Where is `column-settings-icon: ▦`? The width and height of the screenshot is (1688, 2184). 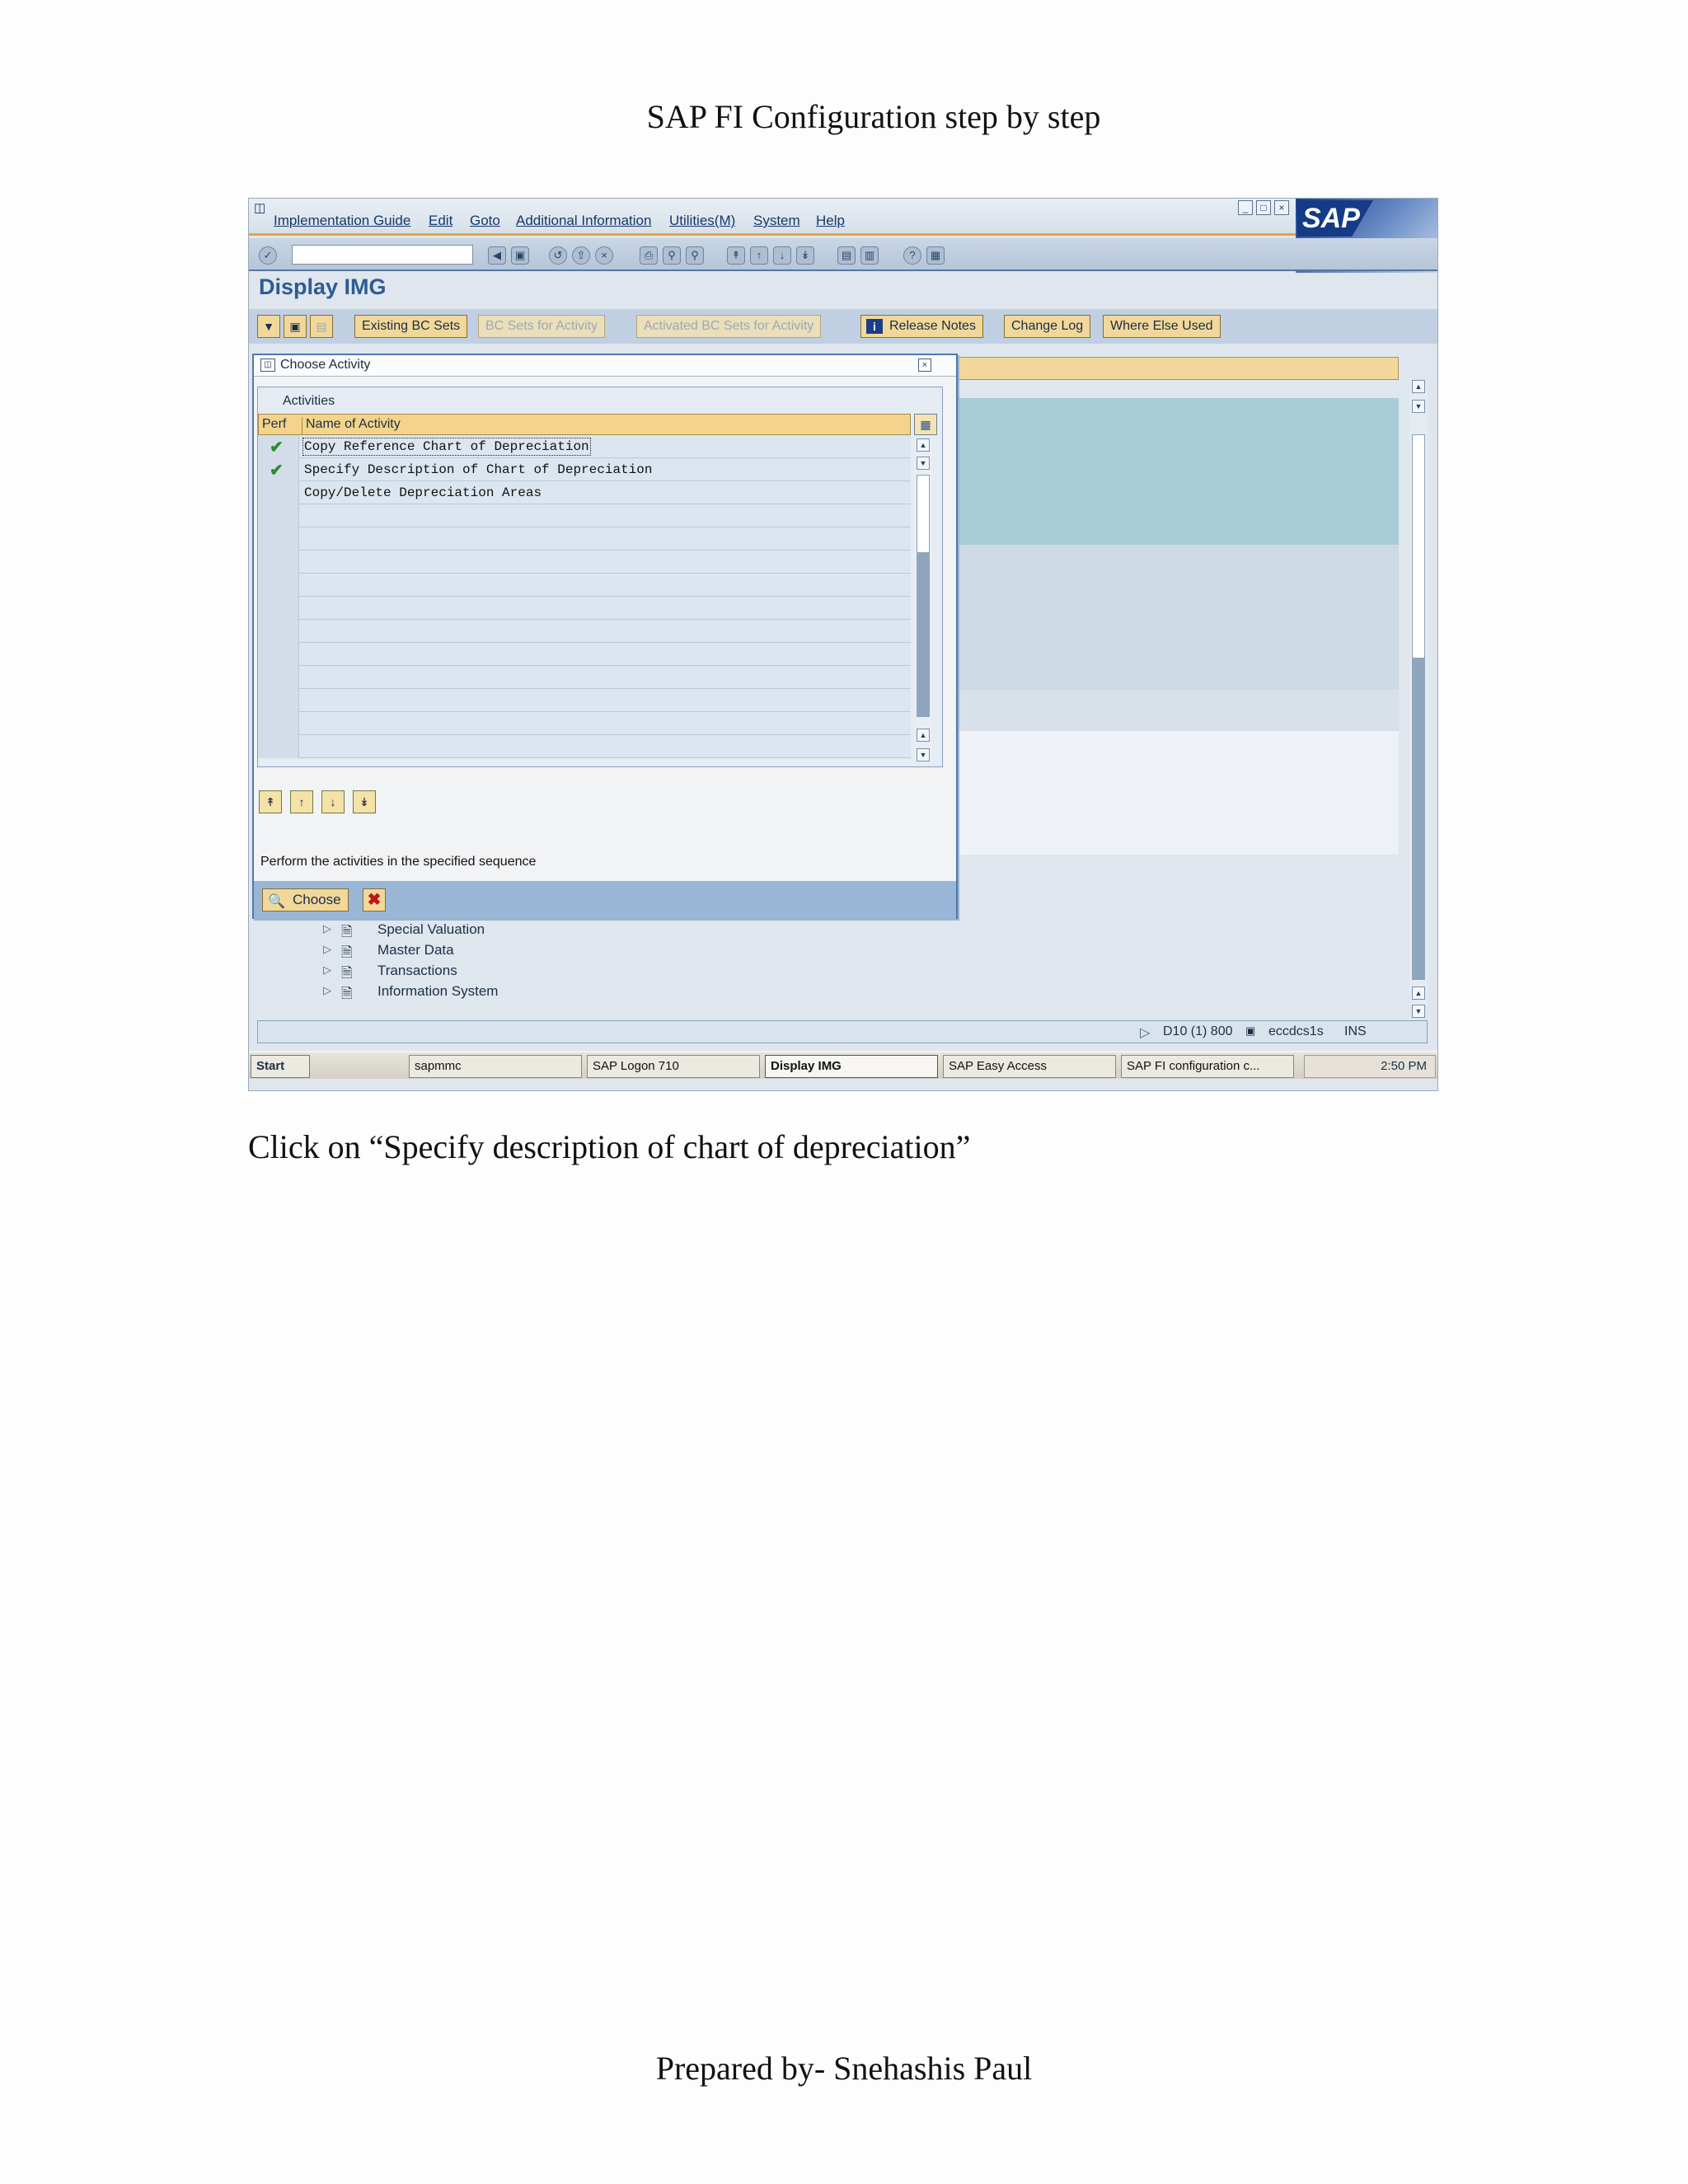 column-settings-icon: ▦ is located at coordinates (926, 424).